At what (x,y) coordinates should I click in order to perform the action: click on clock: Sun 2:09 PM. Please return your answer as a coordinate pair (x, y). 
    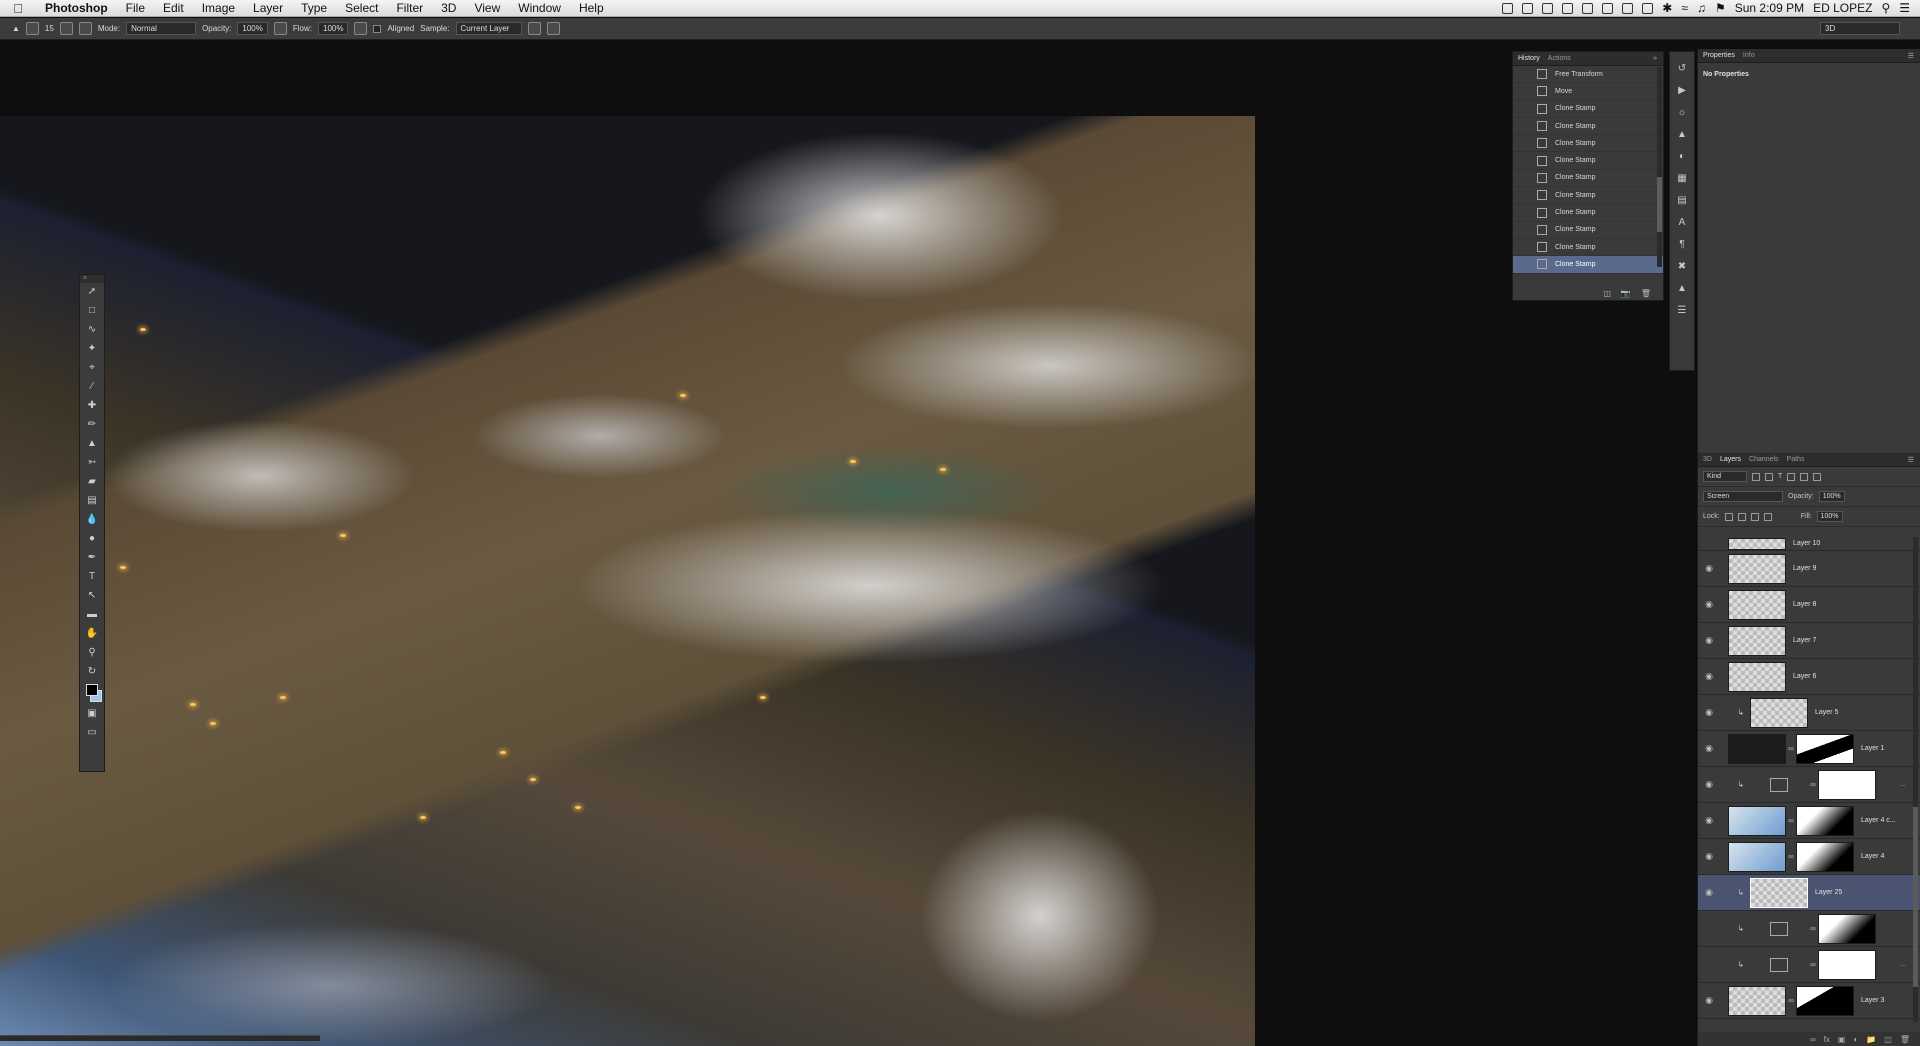
    Looking at the image, I should click on (1769, 8).